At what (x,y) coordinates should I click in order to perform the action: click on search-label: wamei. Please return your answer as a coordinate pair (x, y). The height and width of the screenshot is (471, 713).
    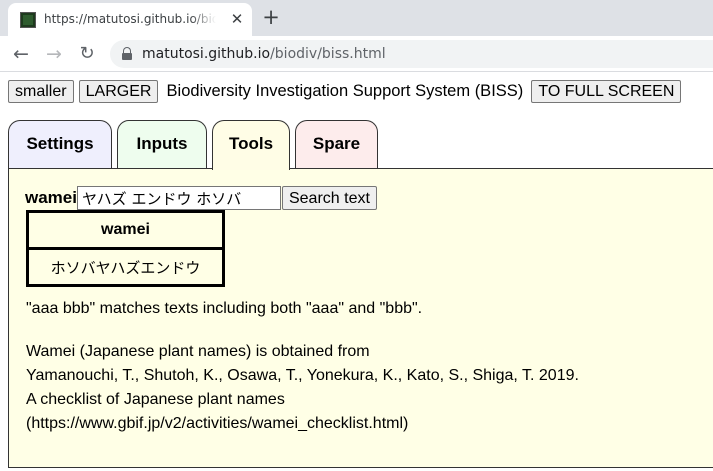
    Looking at the image, I should click on (51, 197).